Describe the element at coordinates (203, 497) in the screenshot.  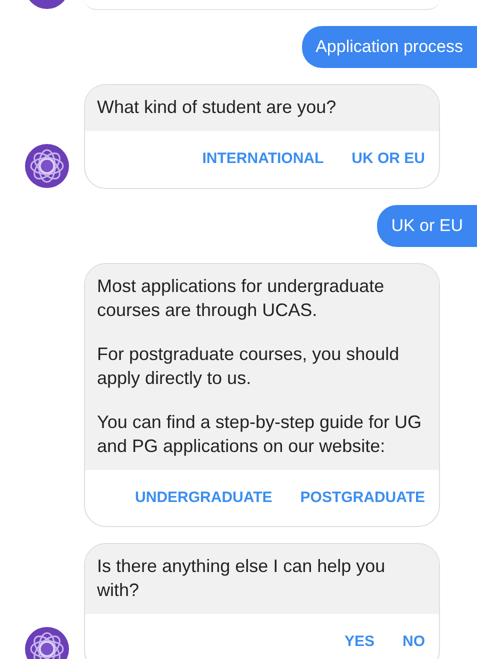
I see `quick-reply-button: UNDERGRADUATE` at that location.